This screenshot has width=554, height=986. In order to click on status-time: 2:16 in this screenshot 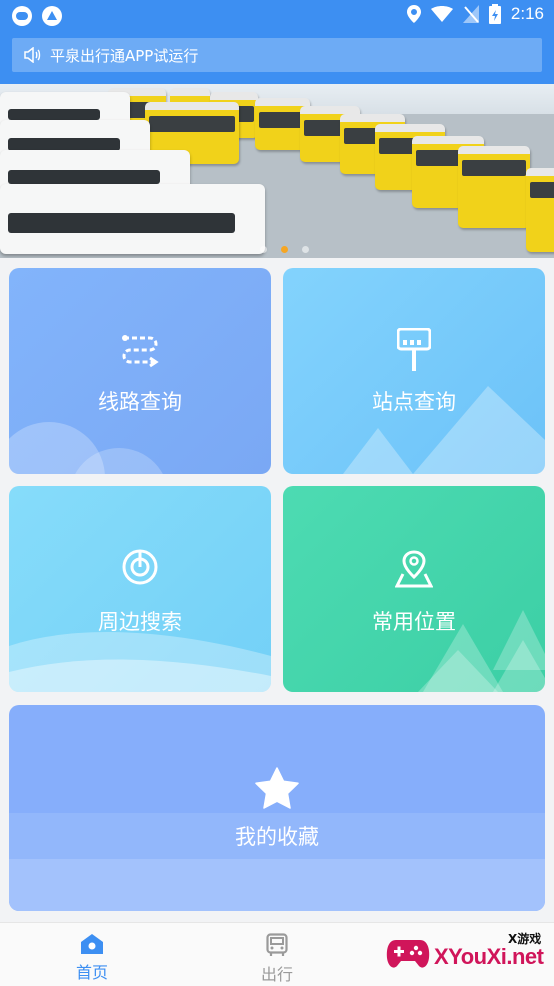, I will do `click(527, 13)`.